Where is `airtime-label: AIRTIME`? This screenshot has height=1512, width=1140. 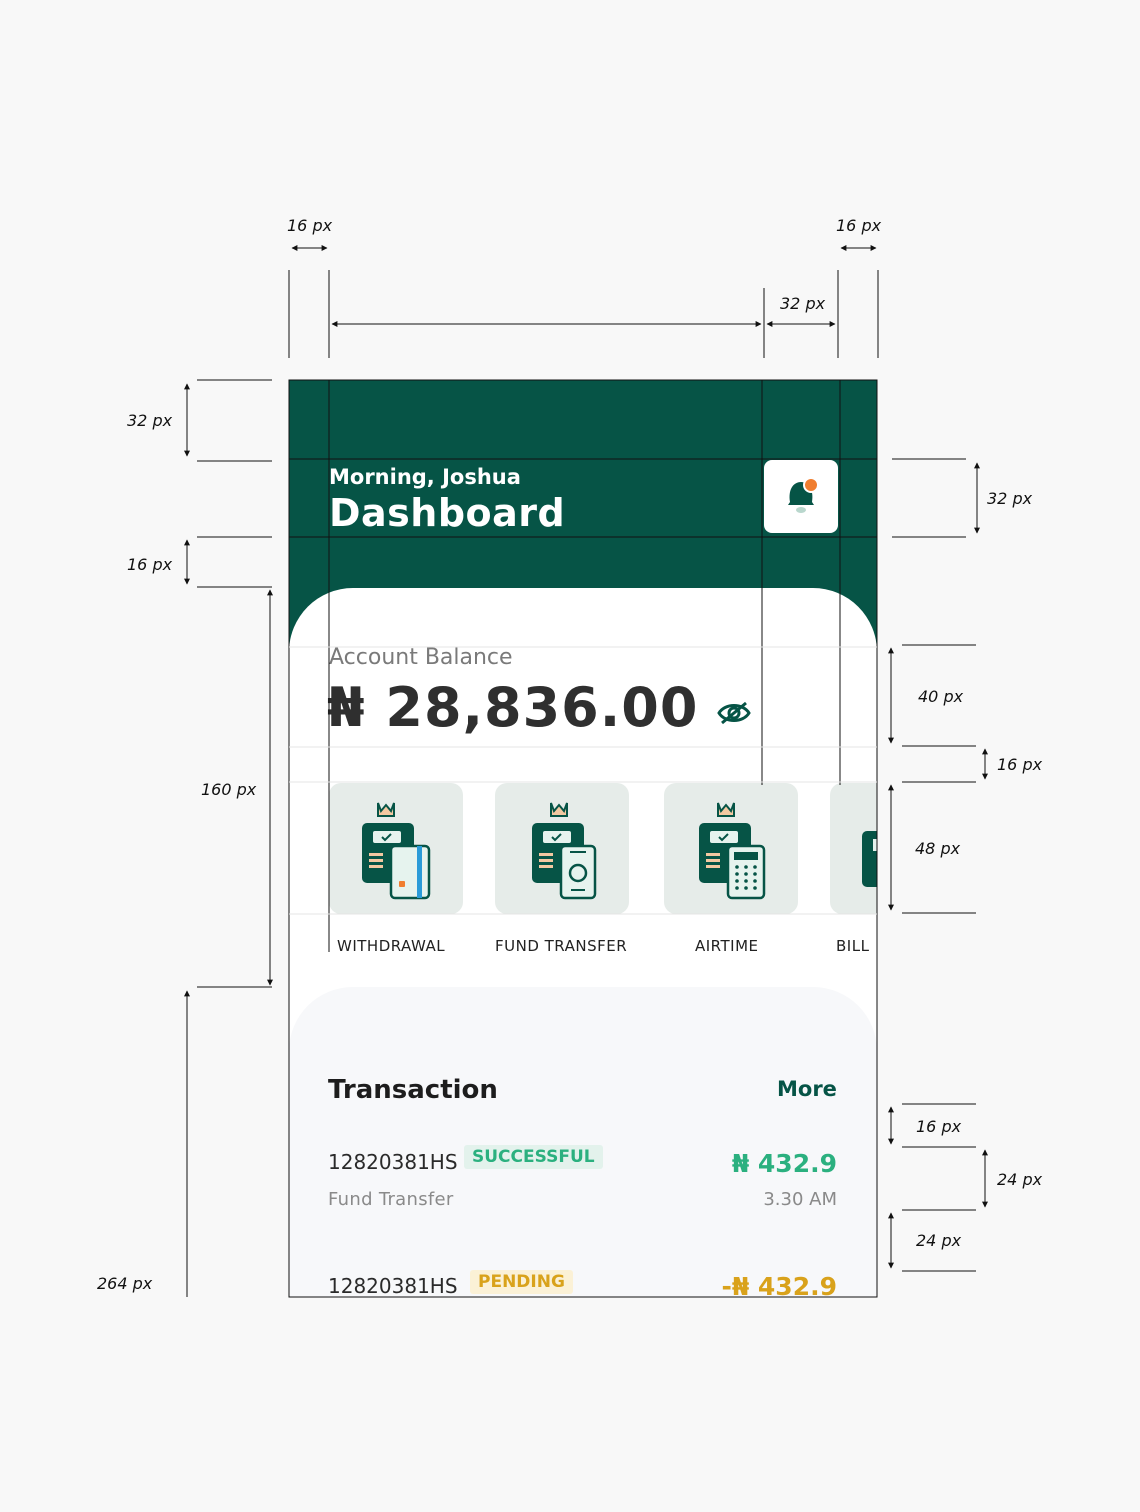 airtime-label: AIRTIME is located at coordinates (727, 946).